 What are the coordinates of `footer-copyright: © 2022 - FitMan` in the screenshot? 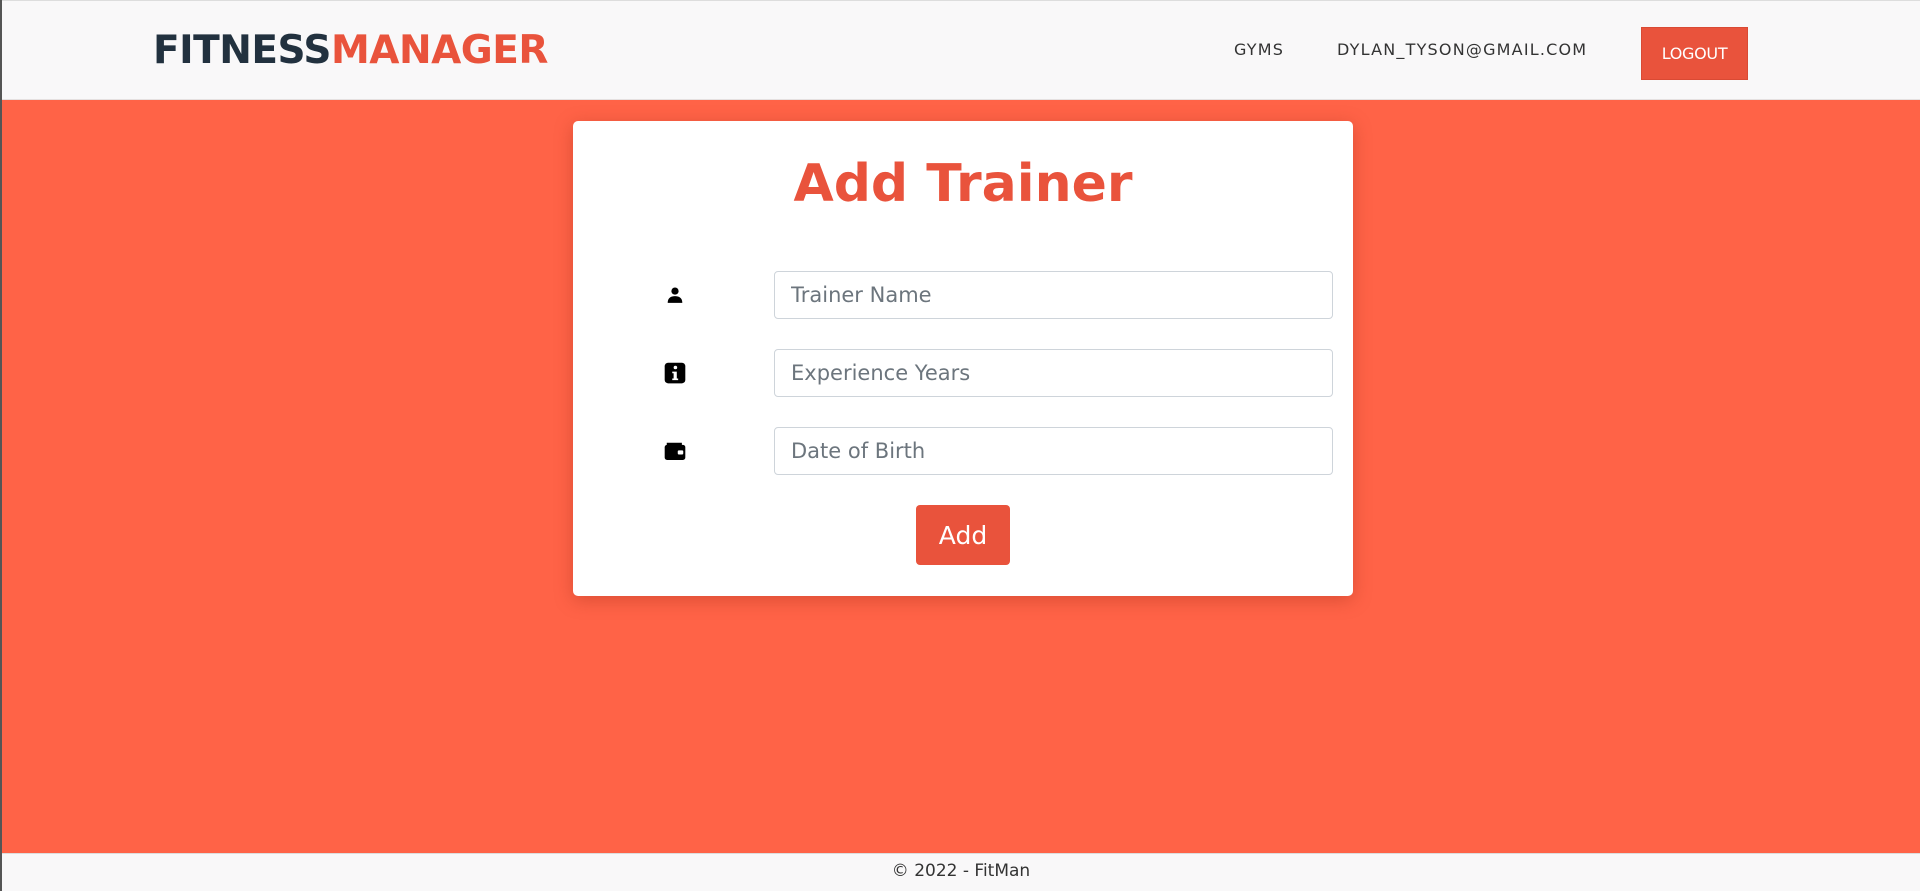 It's located at (961, 871).